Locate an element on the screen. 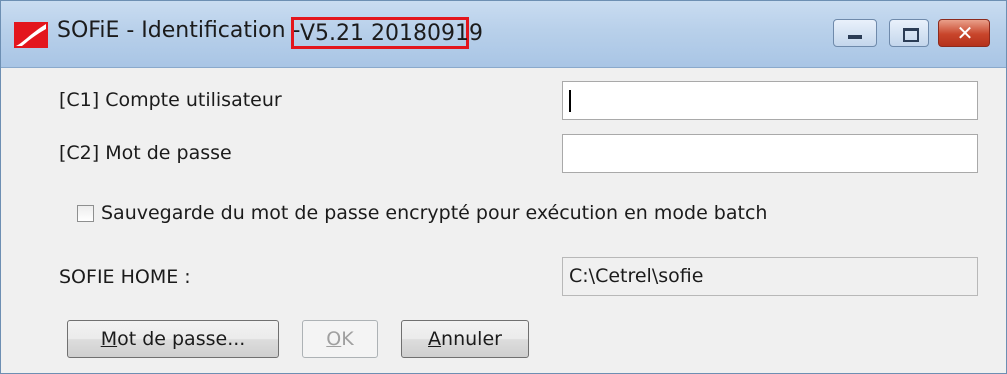 The image size is (1007, 374). ok-button: OK is located at coordinates (340, 339).